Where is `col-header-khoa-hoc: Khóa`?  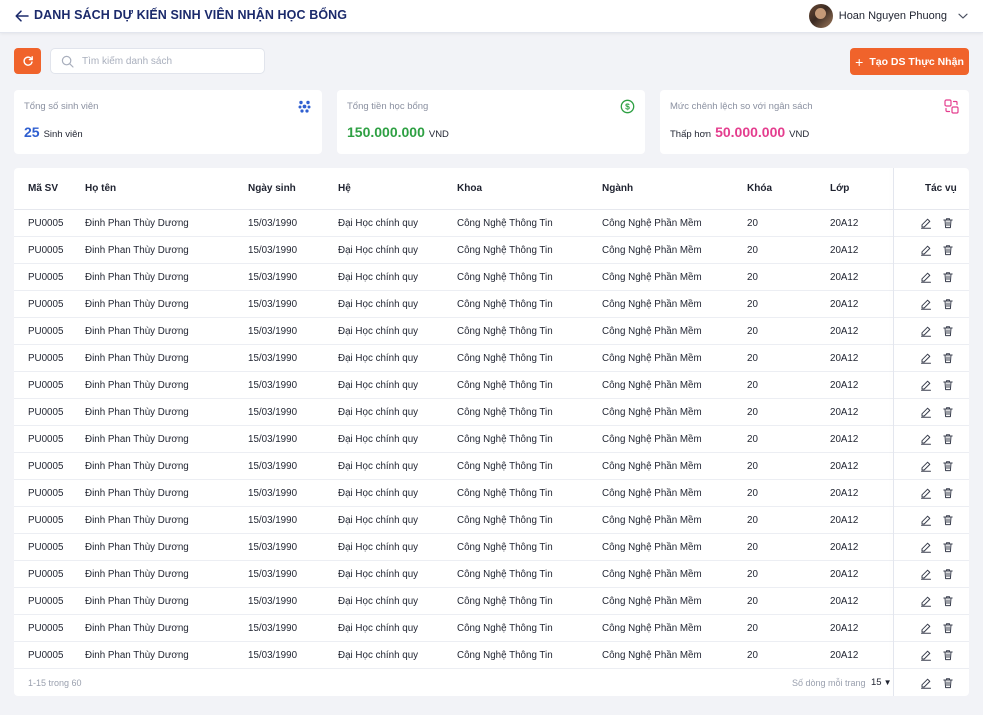
col-header-khoa-hoc: Khóa is located at coordinates (759, 188).